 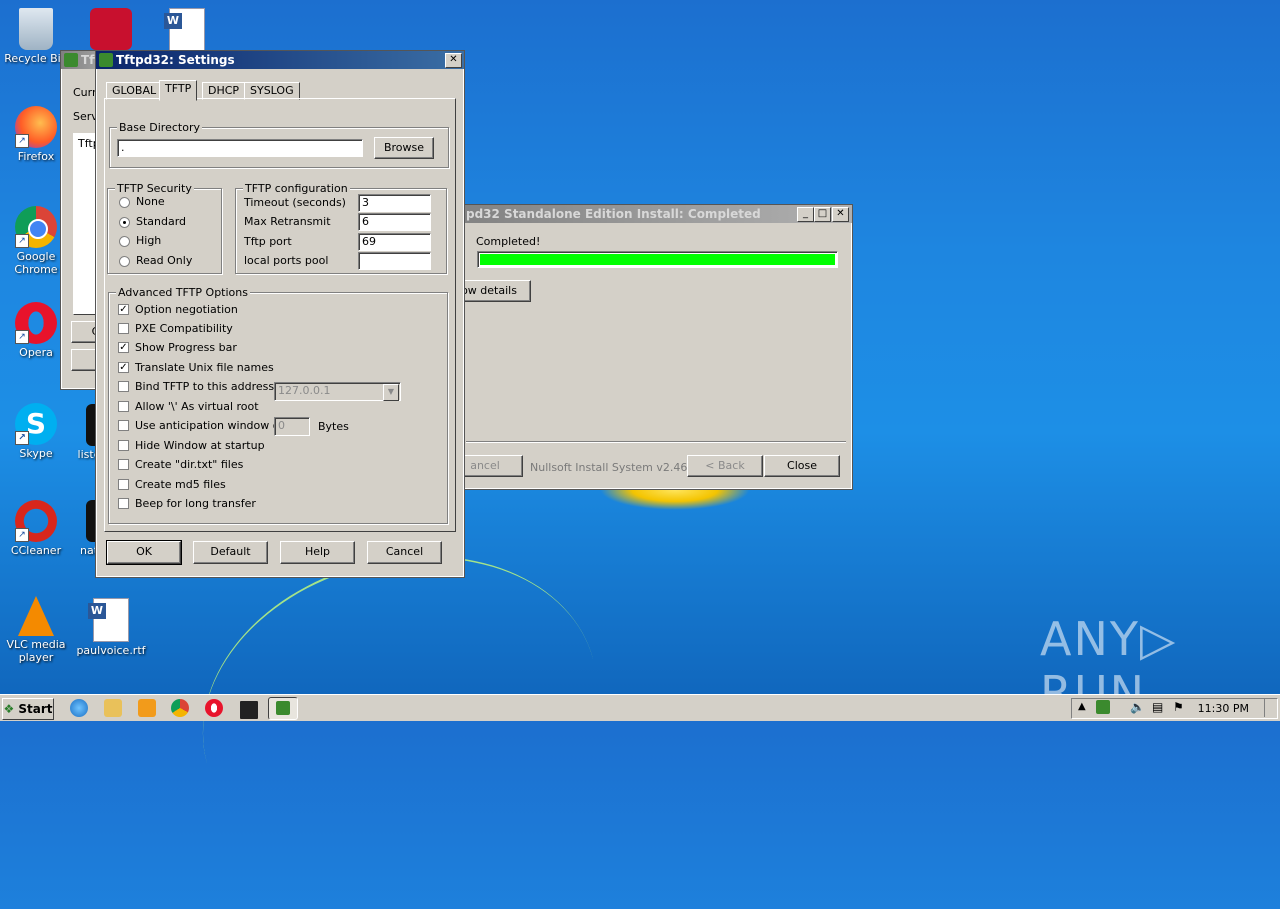 I want to click on option-label: Bind TFTP to this address, so click(x=205, y=386).